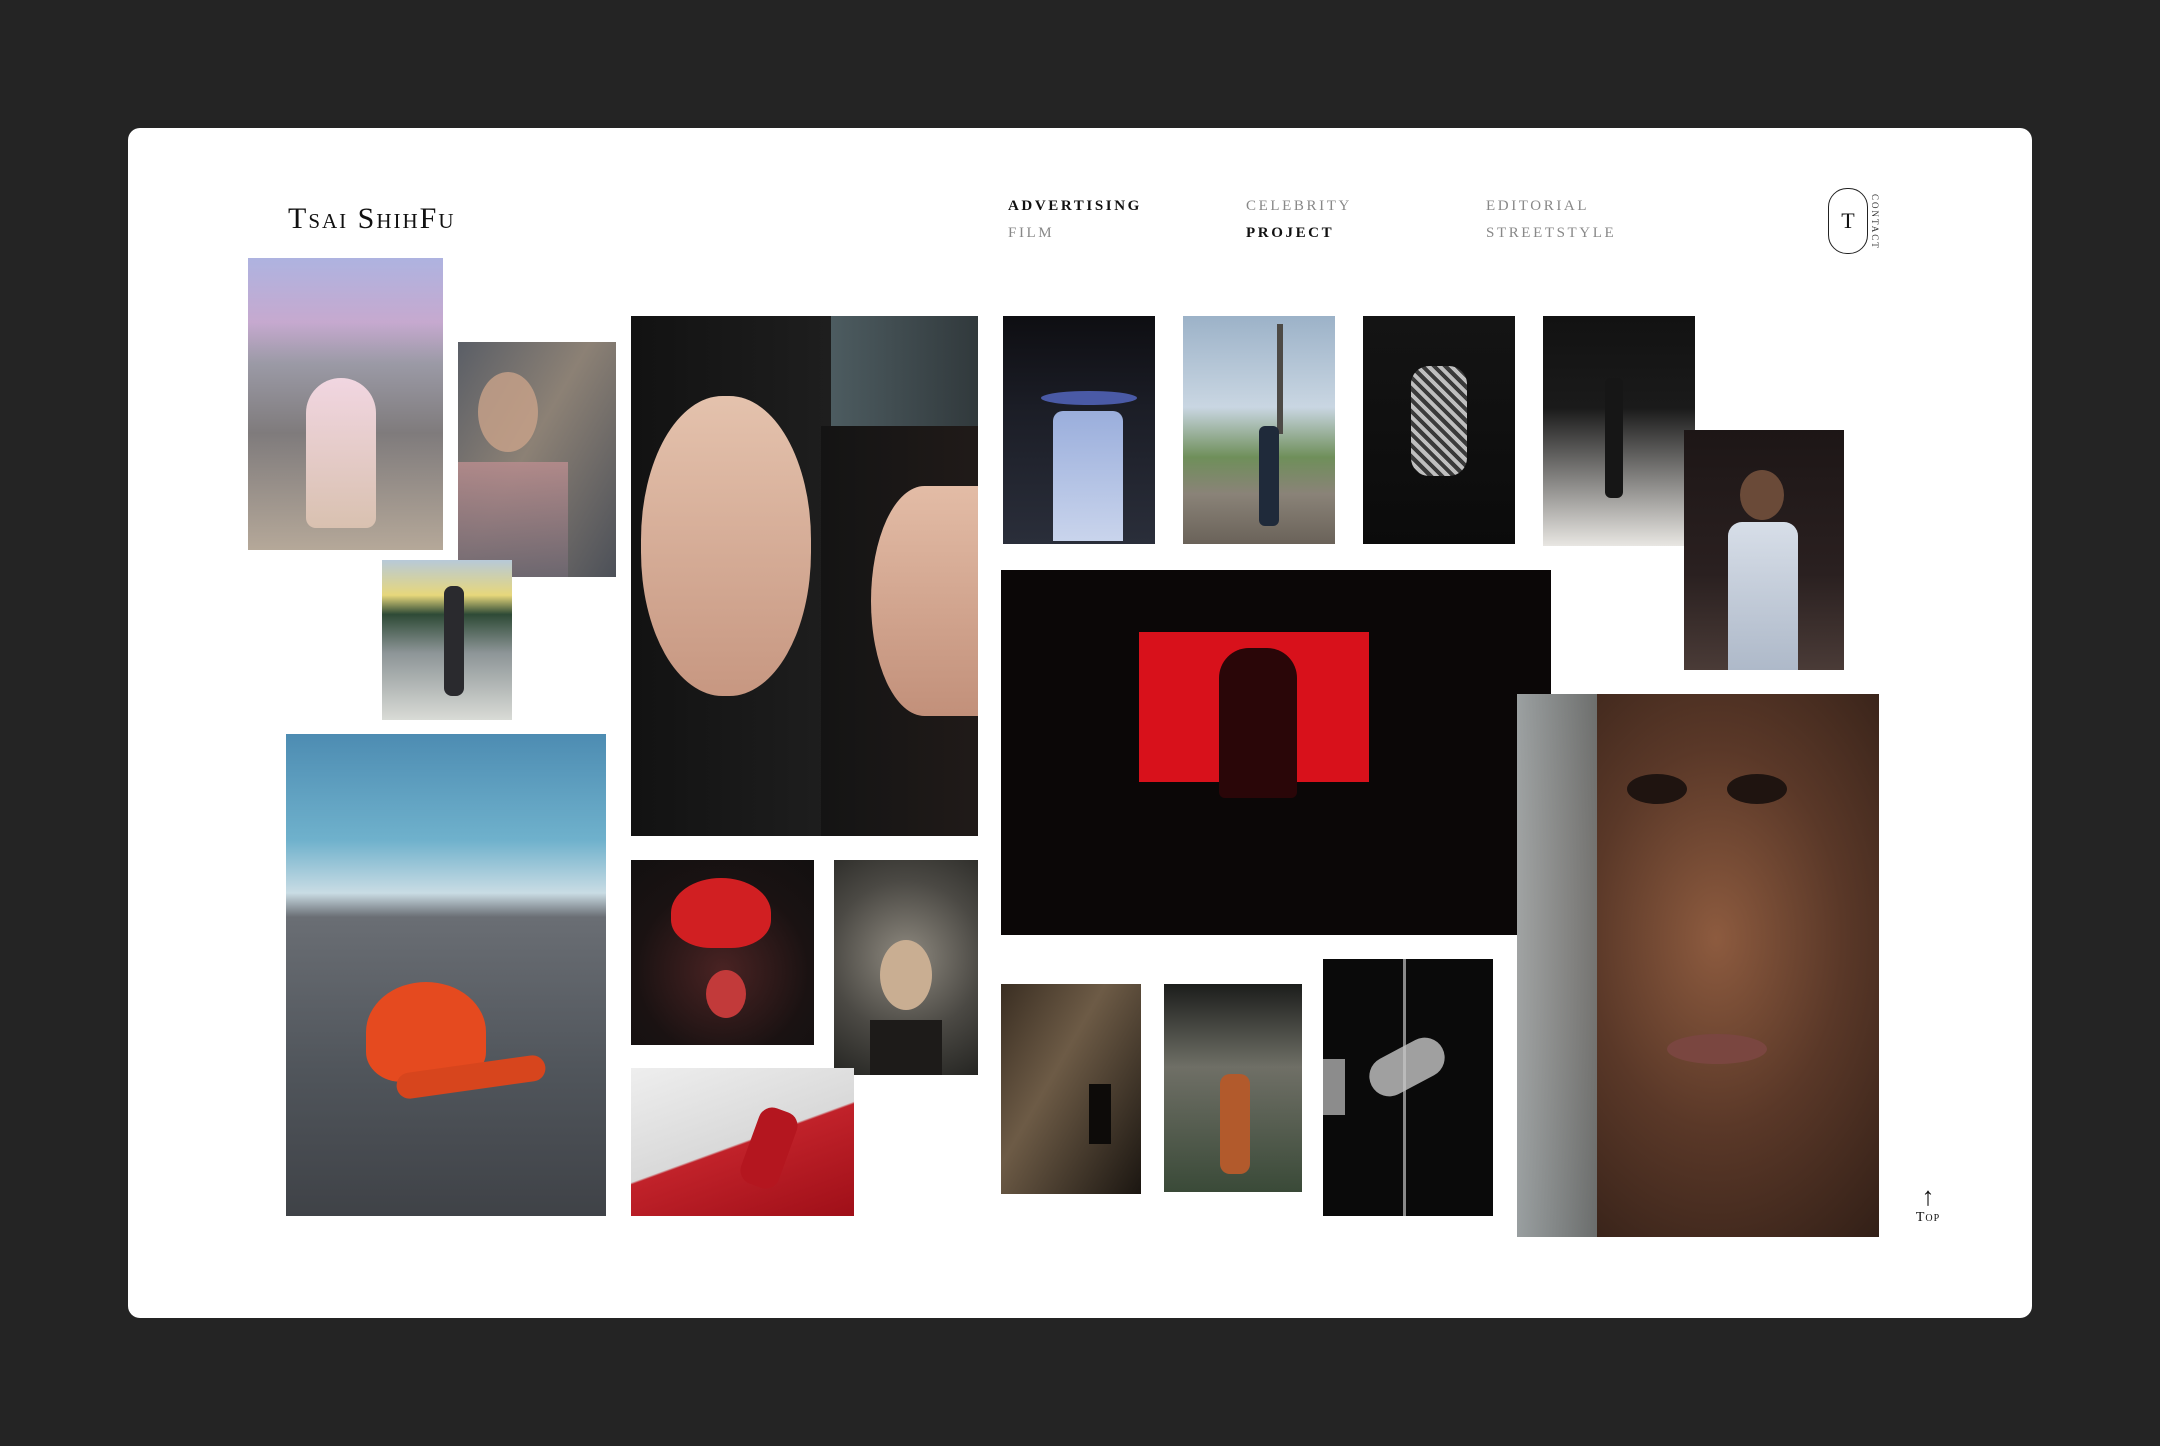  Describe the element at coordinates (446, 975) in the screenshot. I see `photo-red-dress-beach` at that location.